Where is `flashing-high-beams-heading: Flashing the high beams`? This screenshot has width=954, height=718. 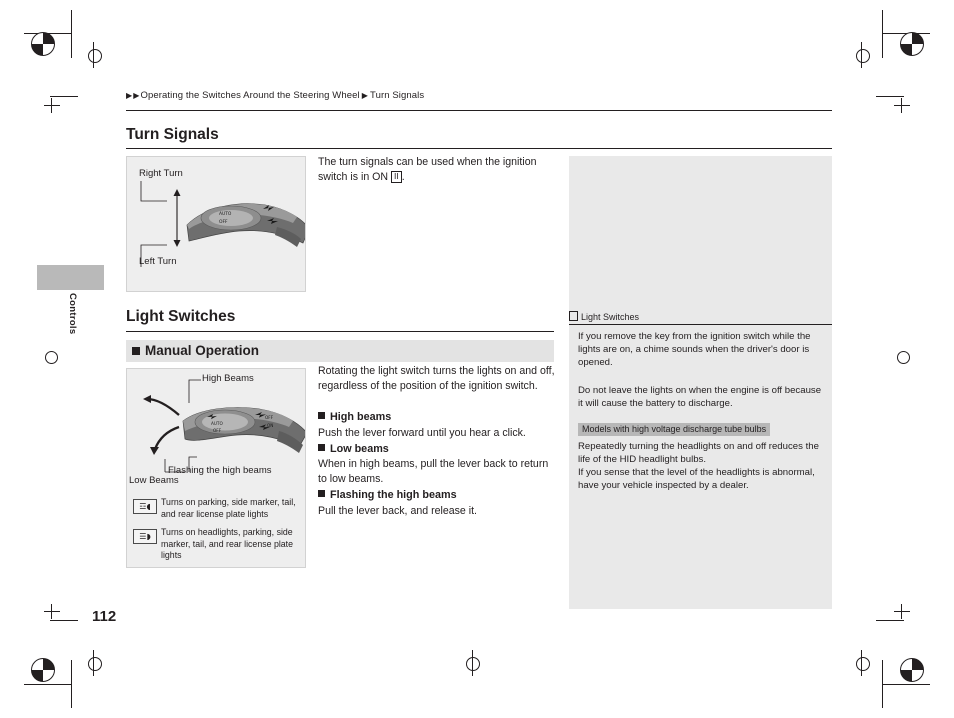
flashing-high-beams-heading: Flashing the high beams is located at coordinates (387, 495).